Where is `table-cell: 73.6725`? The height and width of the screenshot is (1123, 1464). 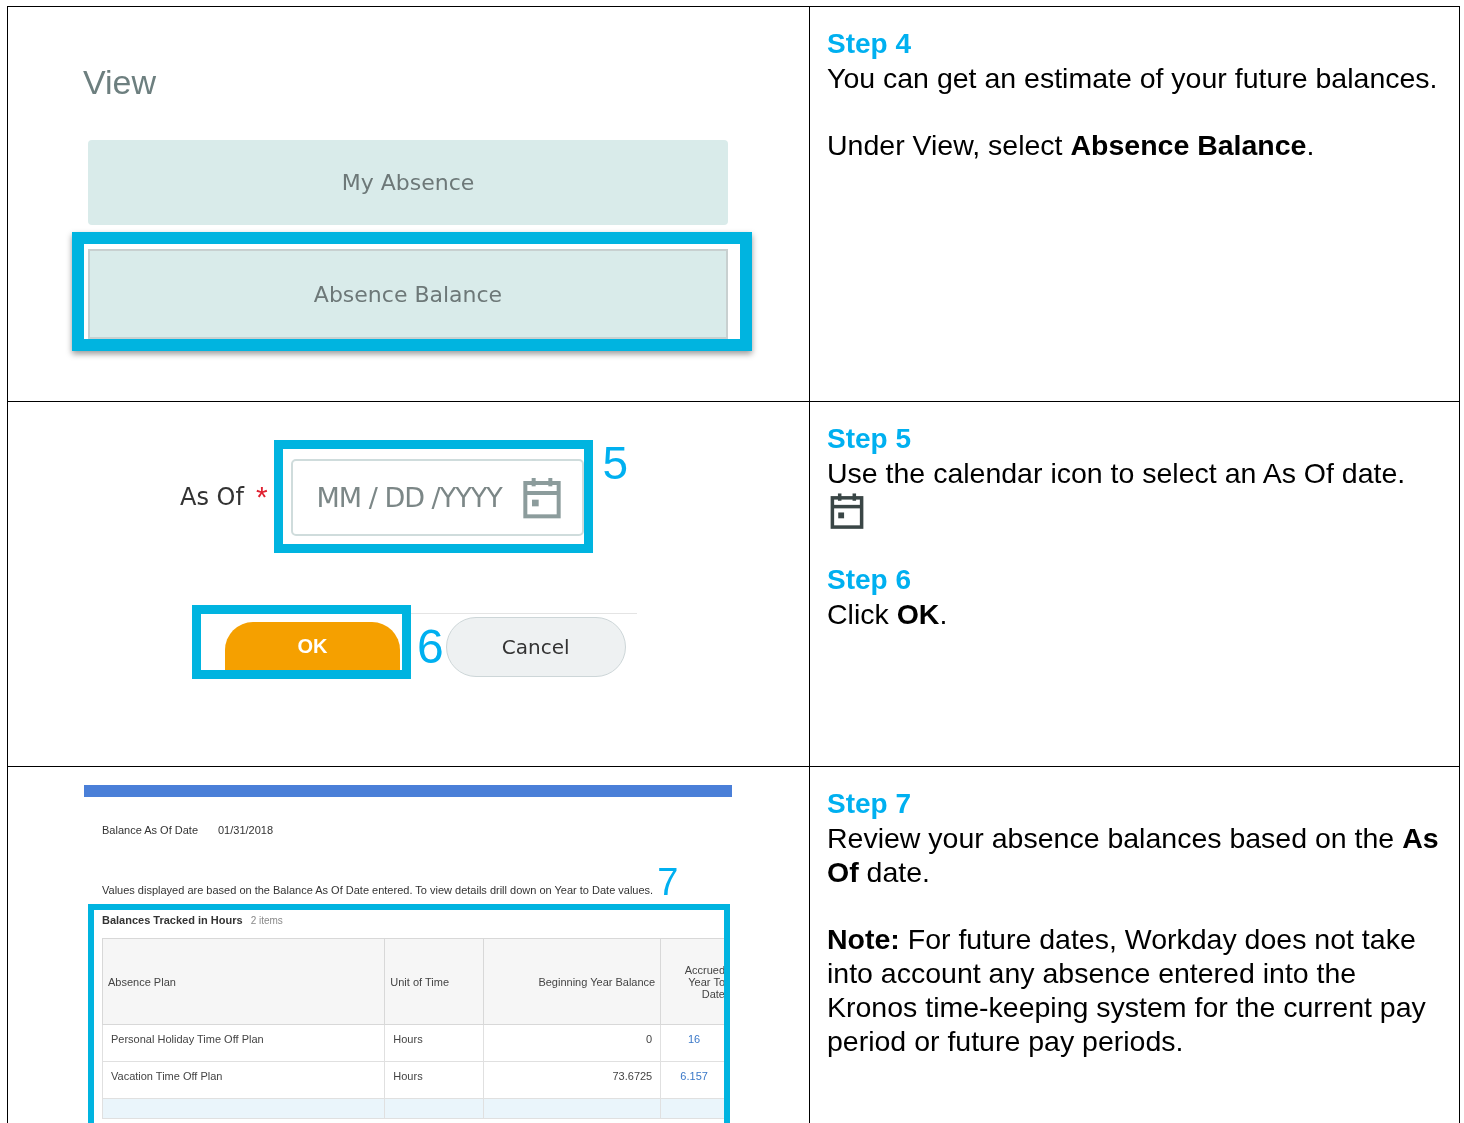 table-cell: 73.6725 is located at coordinates (572, 1080).